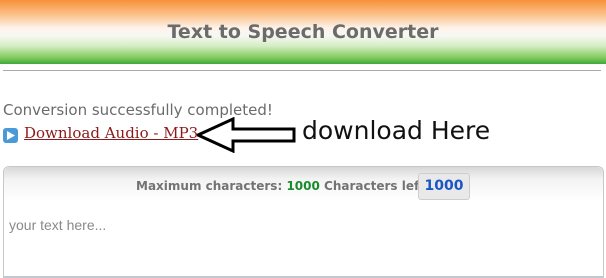 The height and width of the screenshot is (278, 606). Describe the element at coordinates (444, 186) in the screenshot. I see `characters-left-value: 1000` at that location.